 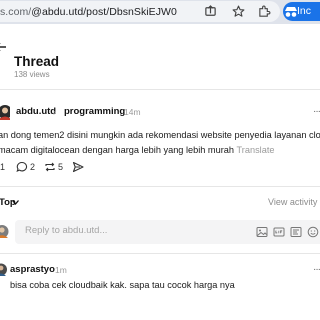 I want to click on community-link: programming, so click(x=94, y=111).